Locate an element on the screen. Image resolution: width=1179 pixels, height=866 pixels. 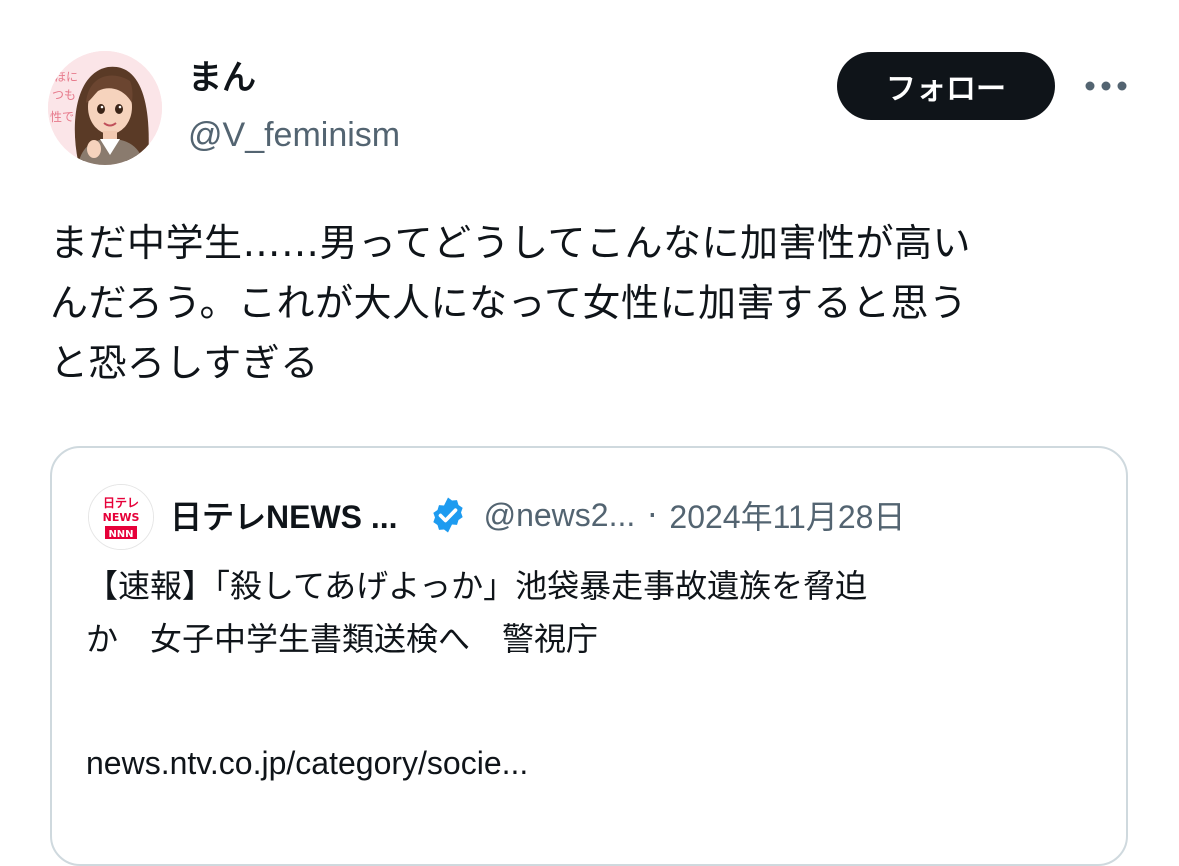
more-dots-icon is located at coordinates (1106, 86).